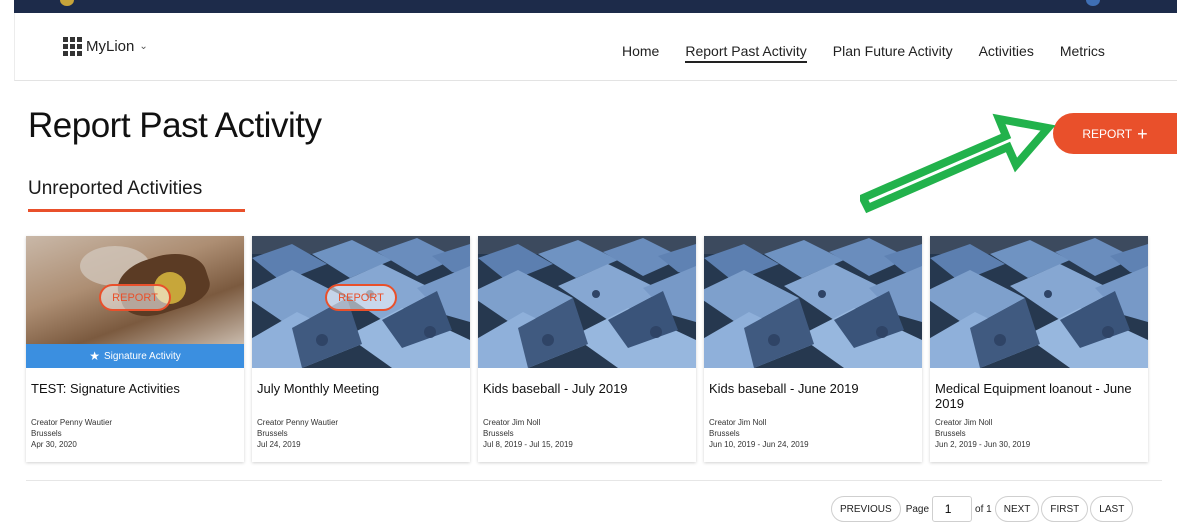 Image resolution: width=1177 pixels, height=529 pixels. Describe the element at coordinates (1093, 3) in the screenshot. I see `avatar-icon` at that location.